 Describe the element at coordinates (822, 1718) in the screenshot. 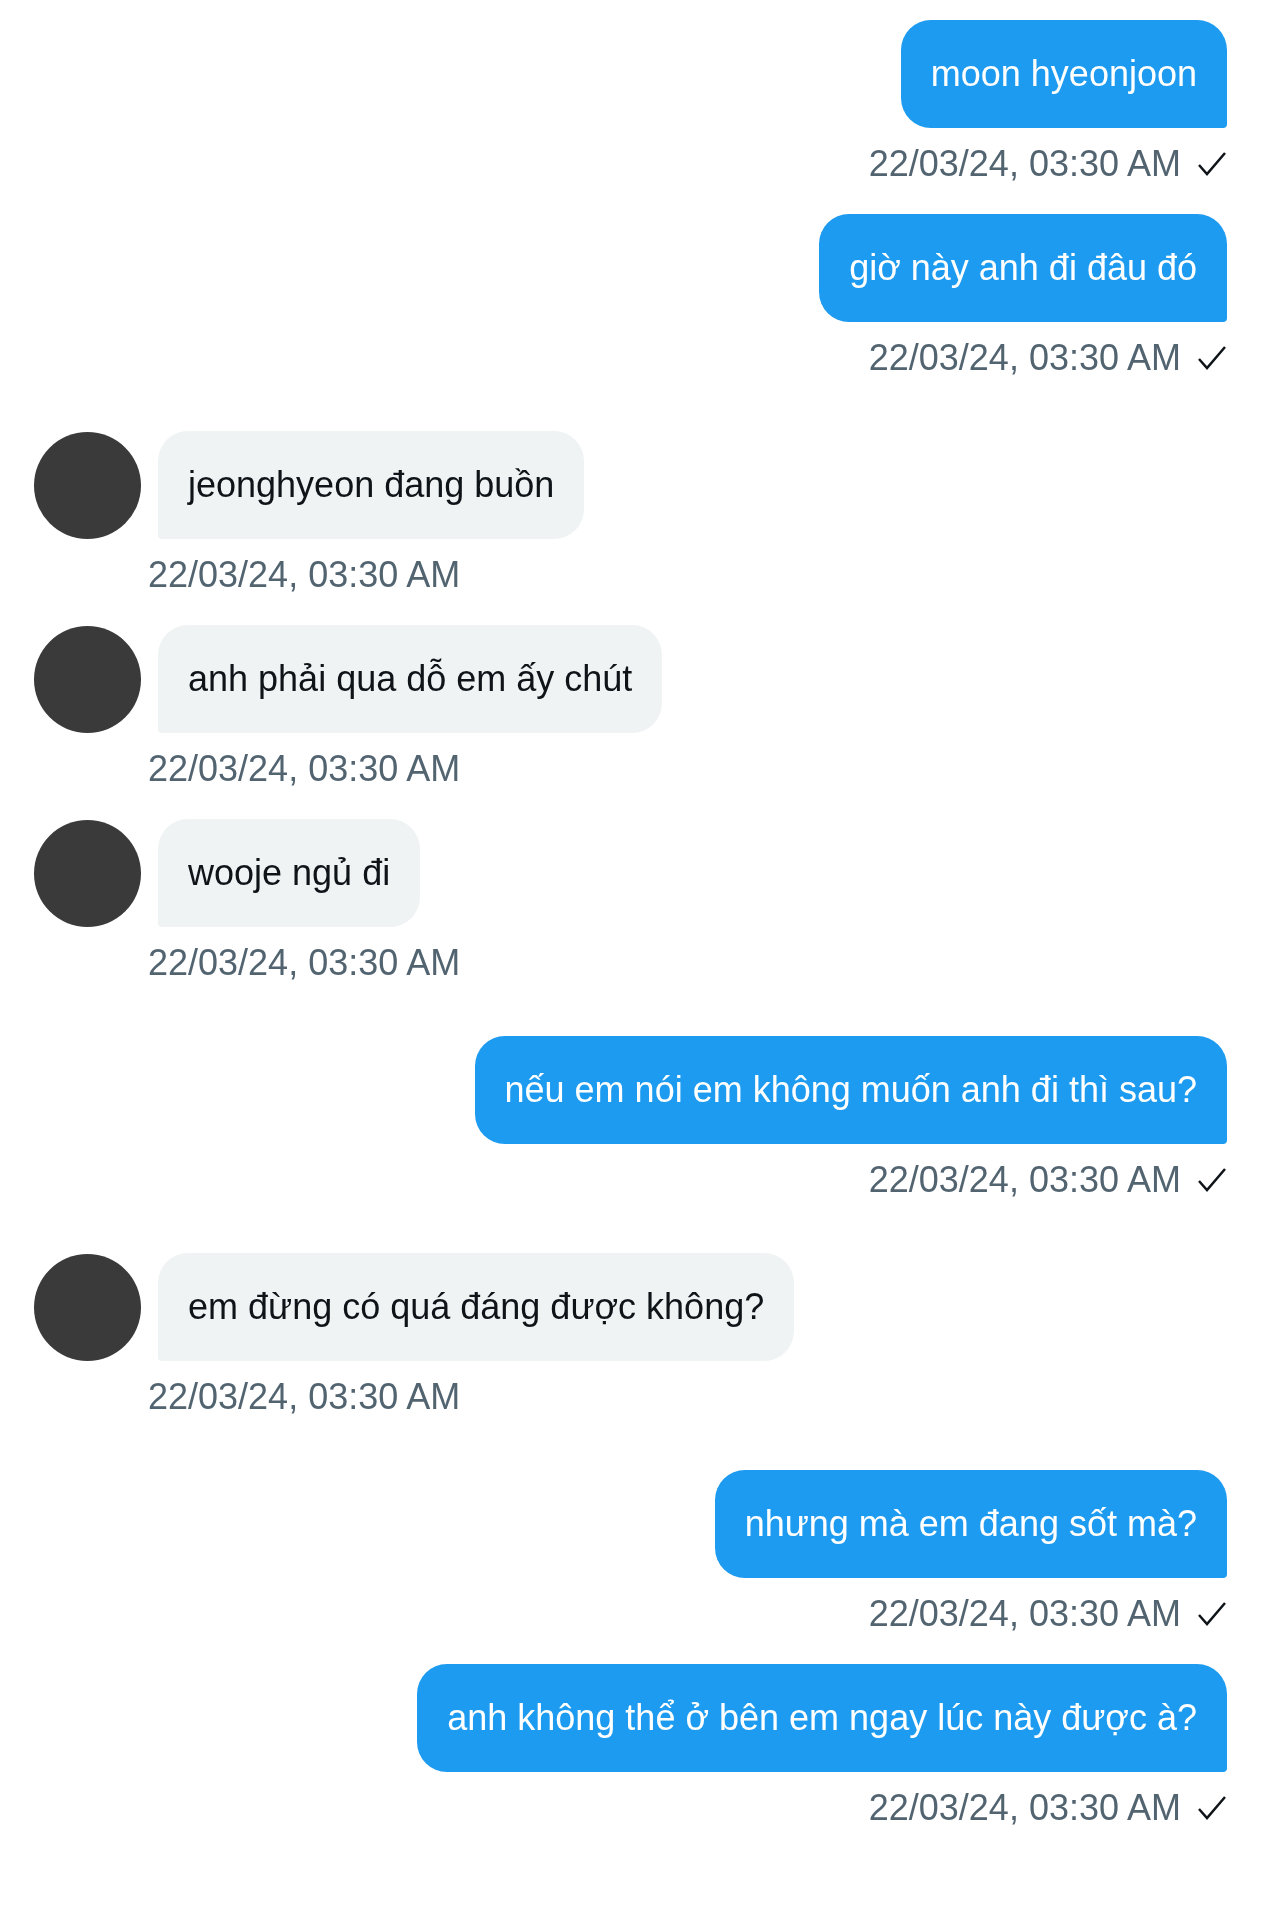

I see `message-bubble: anh không thể ở bên em ngay lúc này được à?` at that location.